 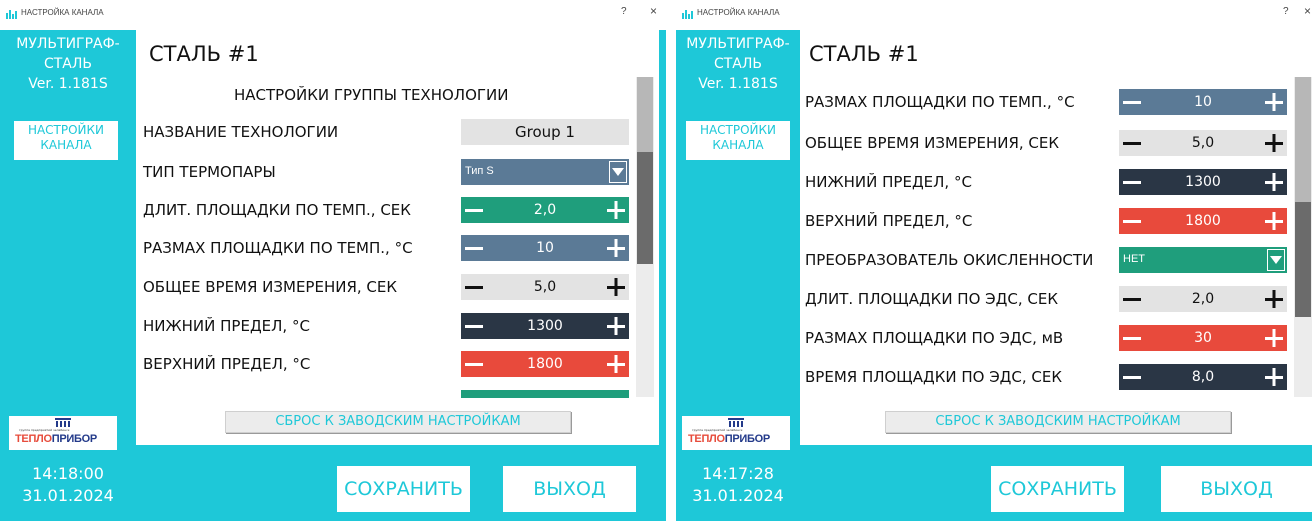 I want to click on row-label: ВРЕМЯ ПЛОЩАДКИ ПО ЭДС, СЕК, so click(x=933, y=377).